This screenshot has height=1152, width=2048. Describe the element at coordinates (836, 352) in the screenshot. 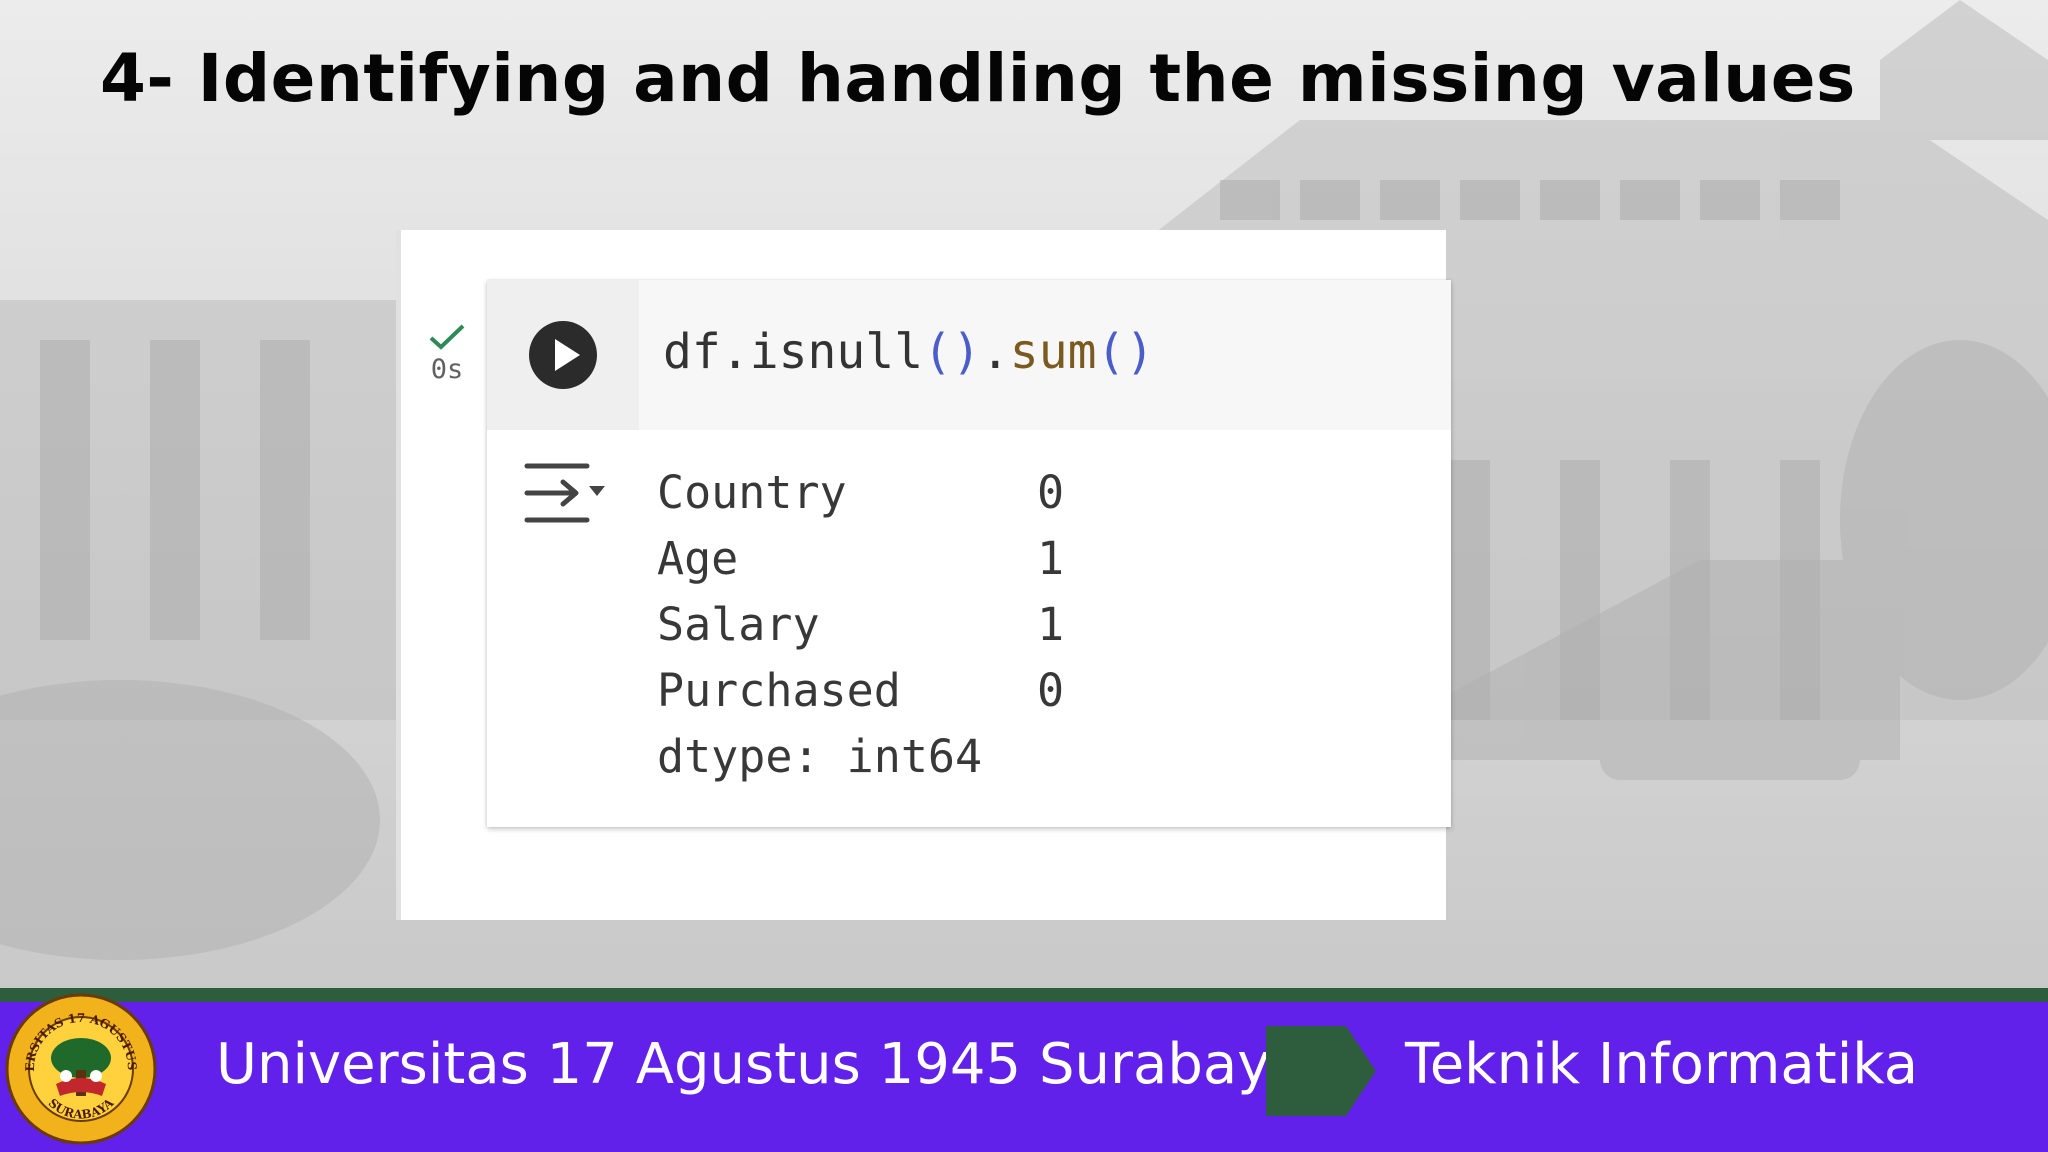

I see `code-method-isnull: isnull` at that location.